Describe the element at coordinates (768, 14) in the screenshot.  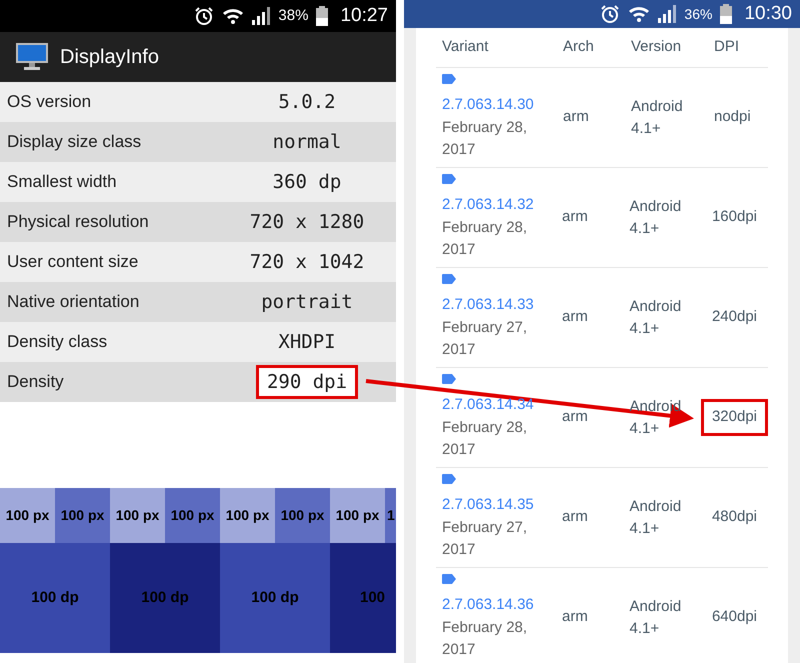
I see `clock-time: 10:30` at that location.